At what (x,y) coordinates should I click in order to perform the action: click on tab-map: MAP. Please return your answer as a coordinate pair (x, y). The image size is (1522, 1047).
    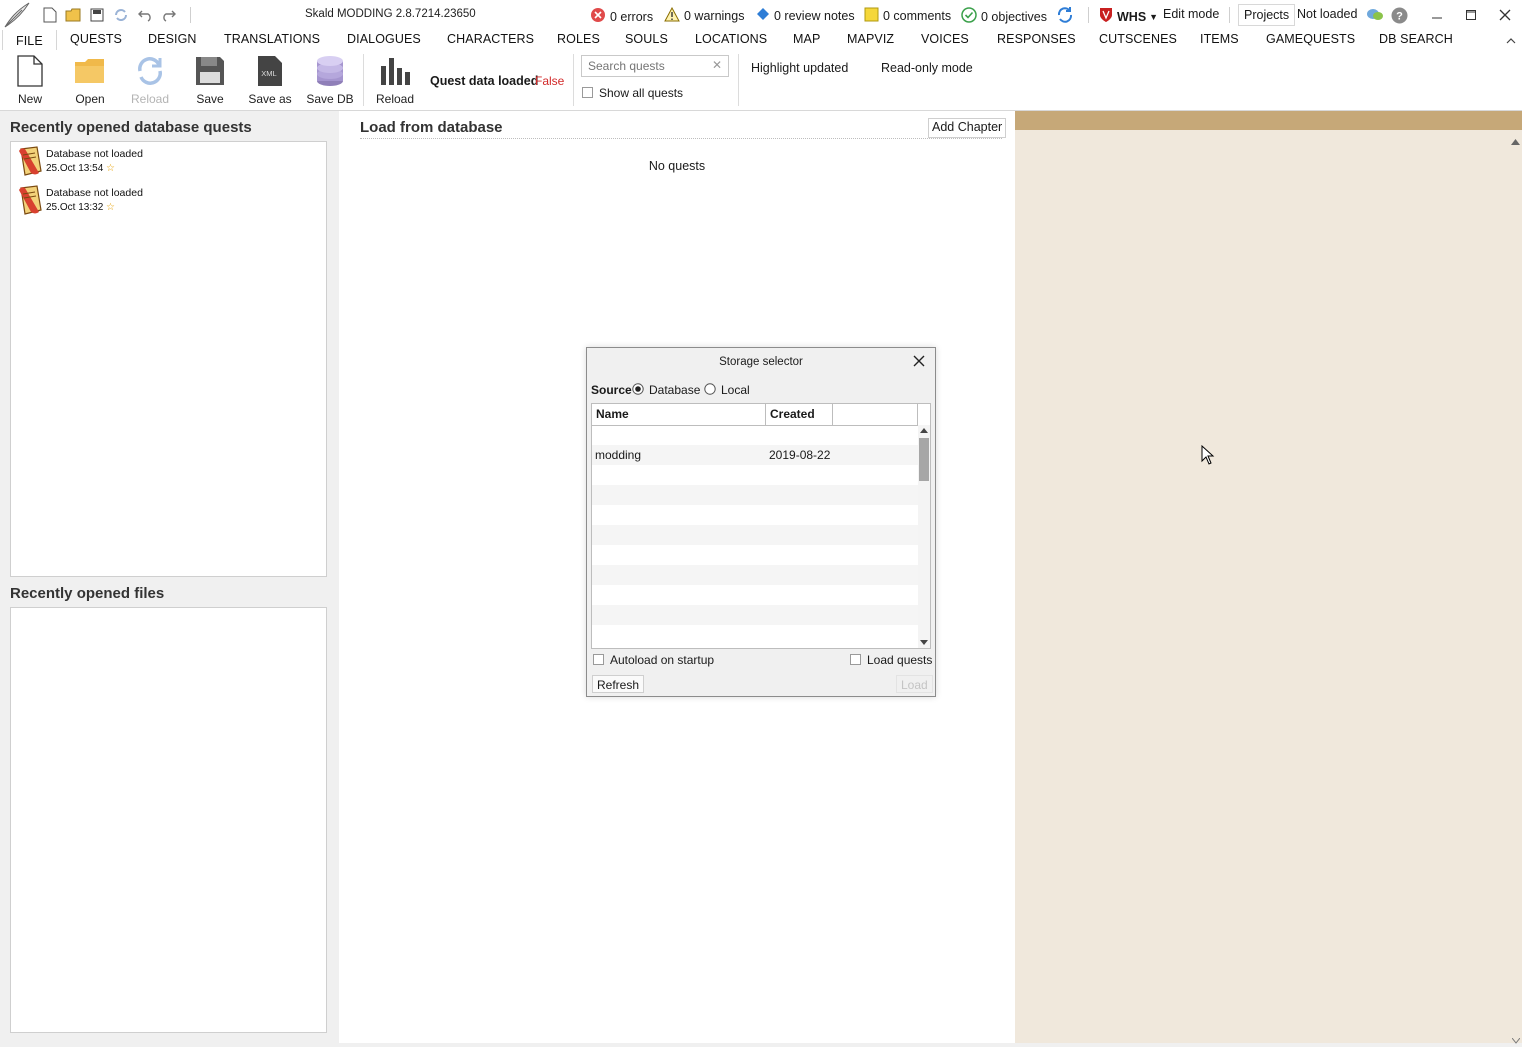
    Looking at the image, I should click on (806, 39).